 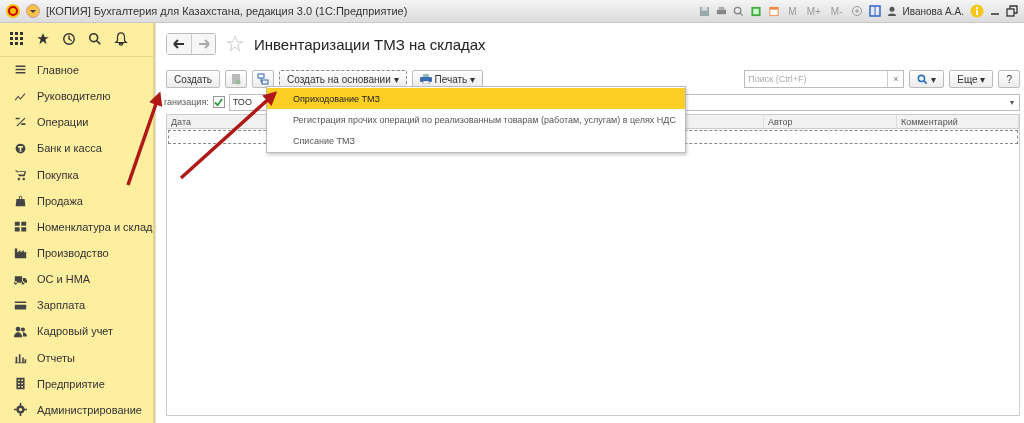 What do you see at coordinates (933, 11) in the screenshot?
I see `user-name: Иванова А.А.` at bounding box center [933, 11].